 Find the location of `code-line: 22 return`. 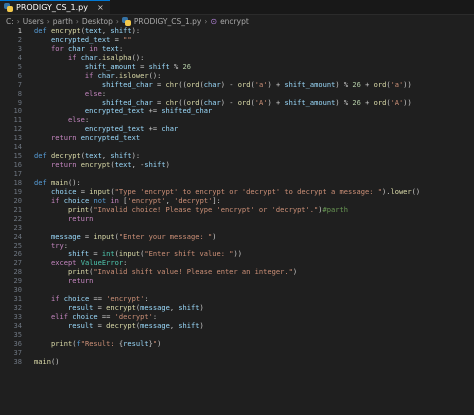

code-line: 22 return is located at coordinates (237, 219).